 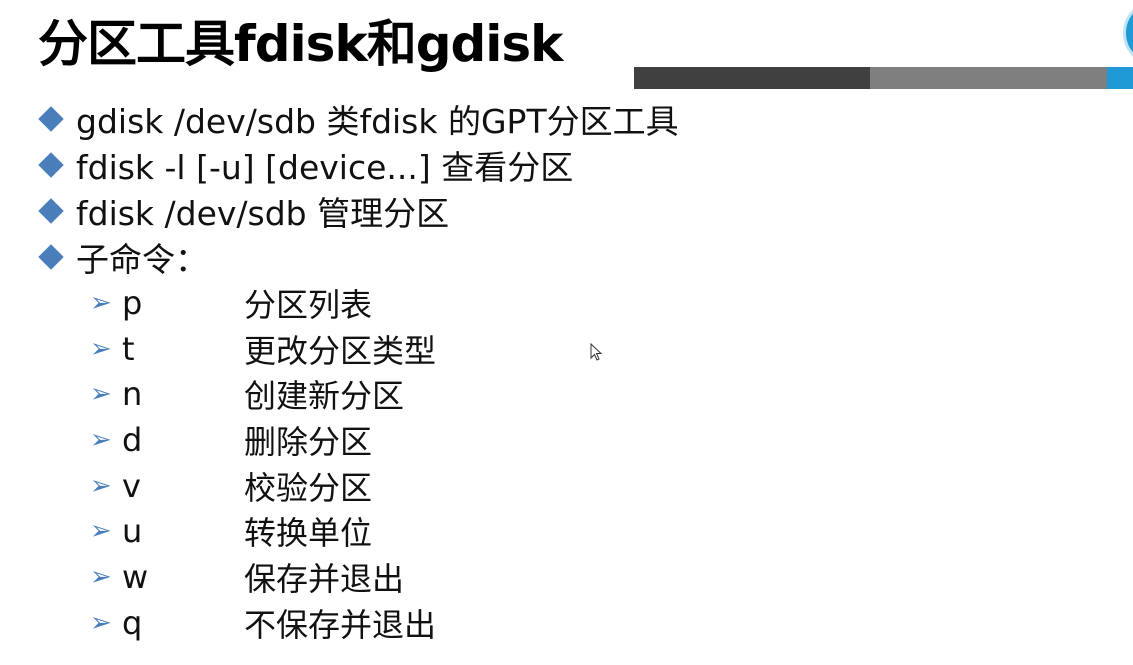 I want to click on subcommand-key: u, so click(x=132, y=531).